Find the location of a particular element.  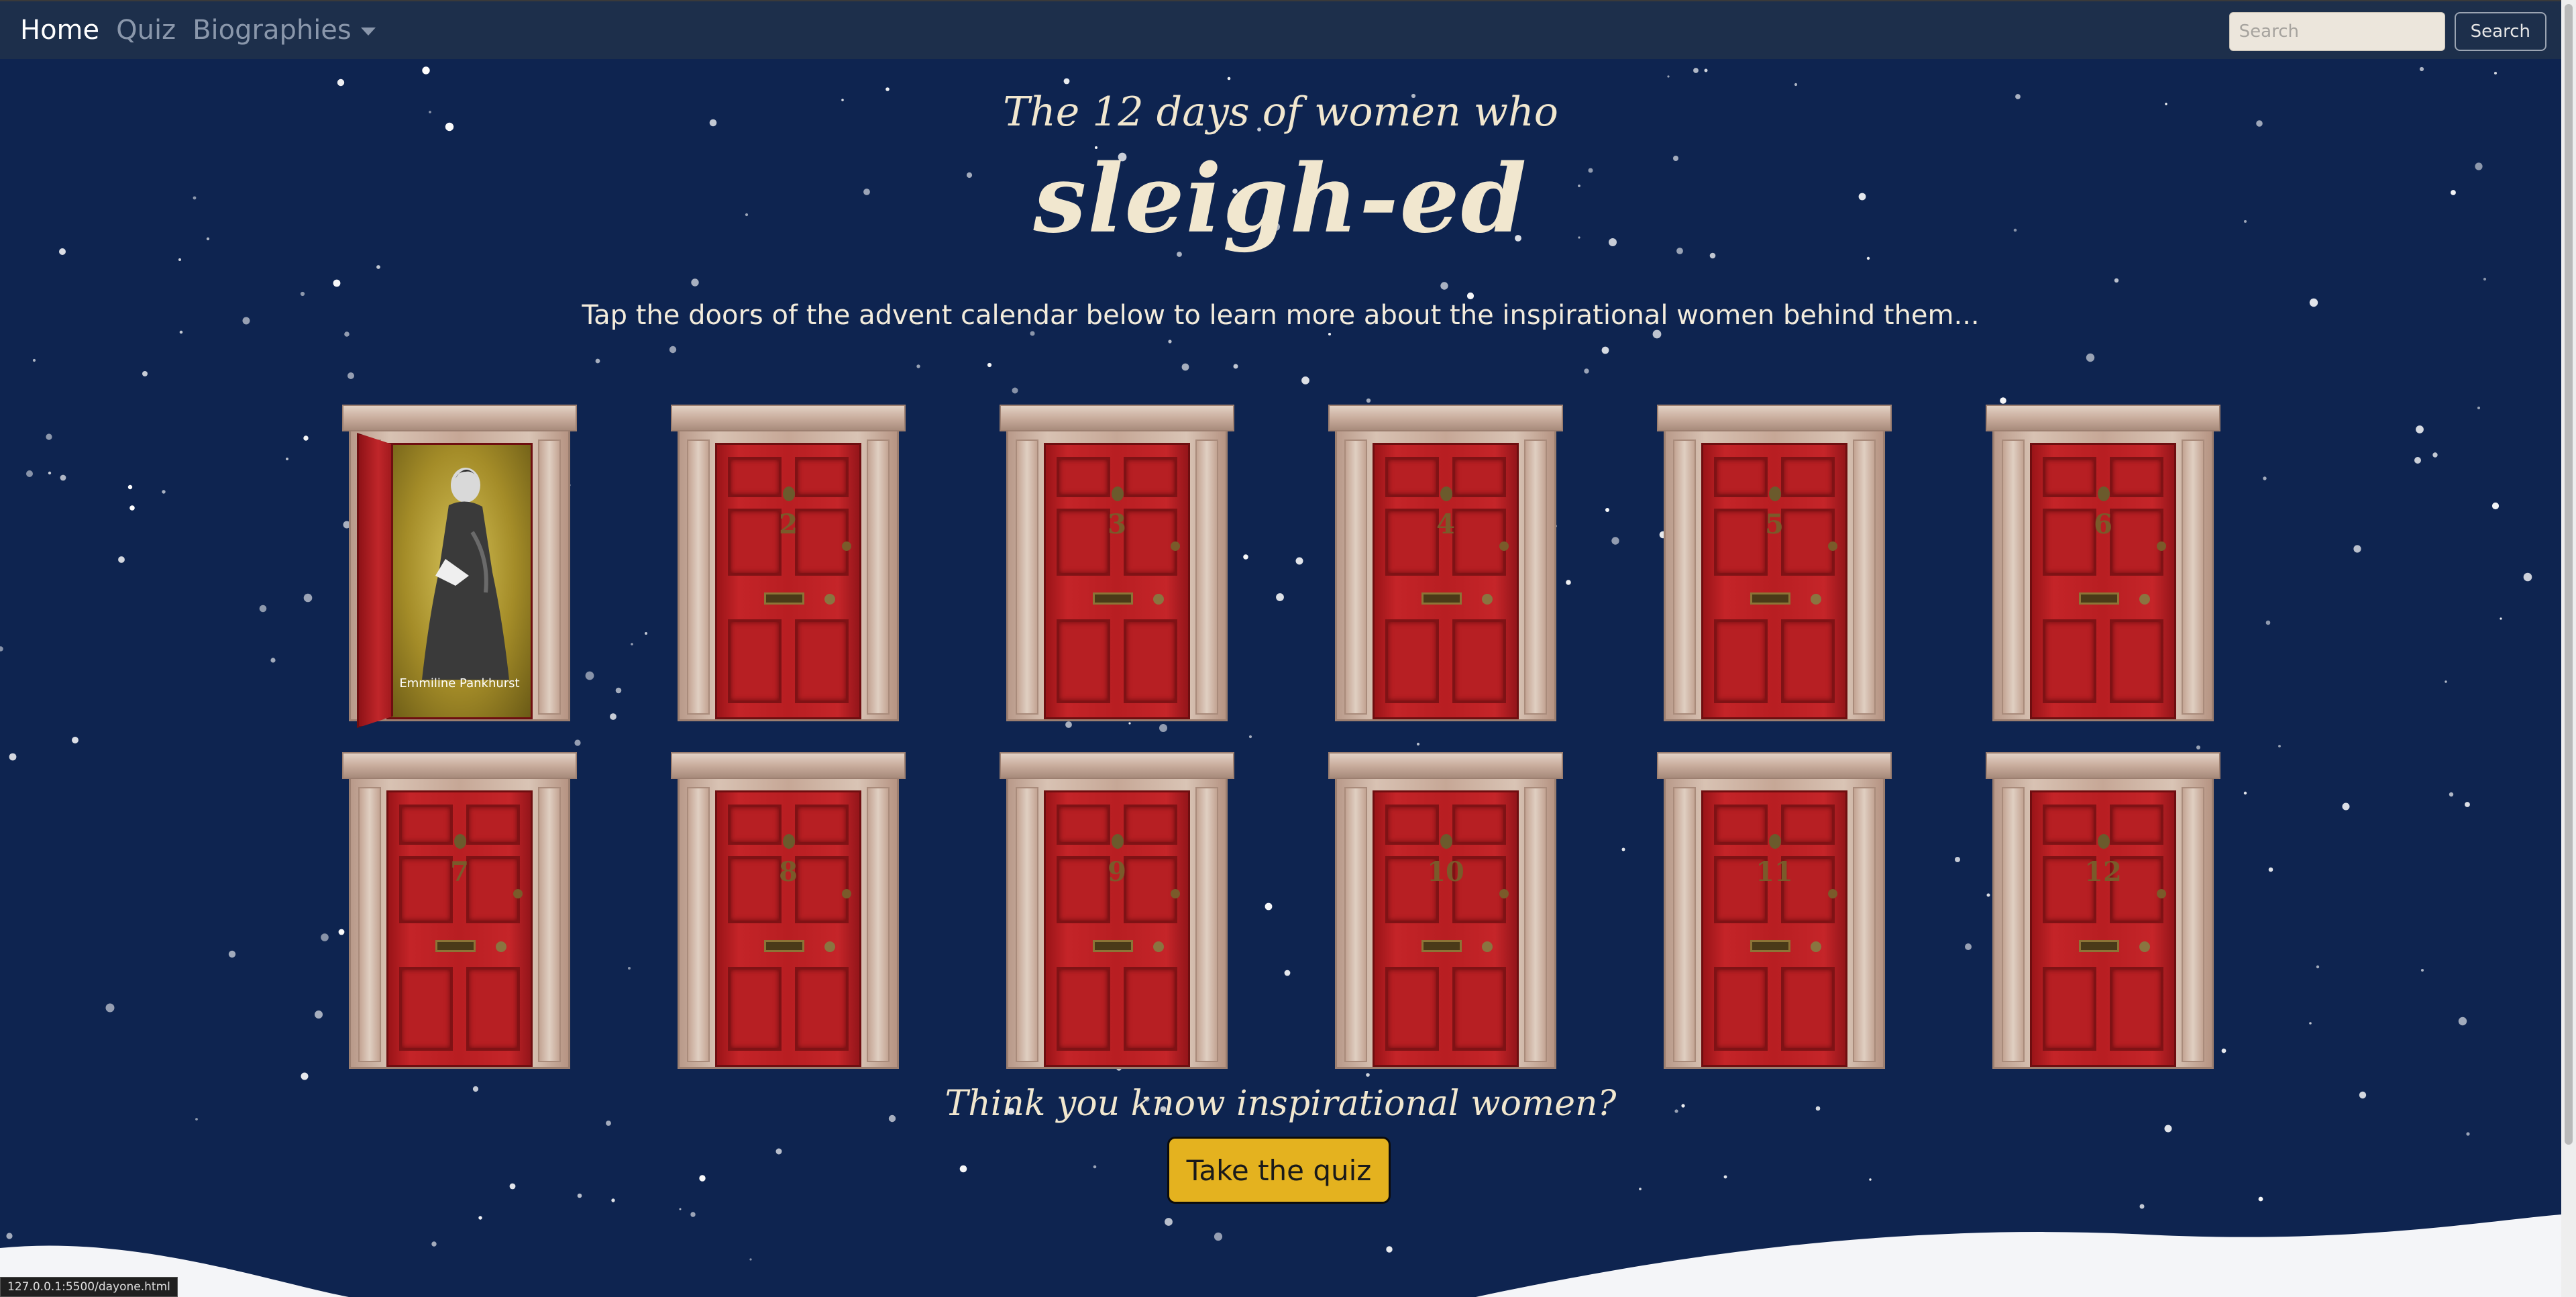

advent-door-6: 6 is located at coordinates (2103, 563).